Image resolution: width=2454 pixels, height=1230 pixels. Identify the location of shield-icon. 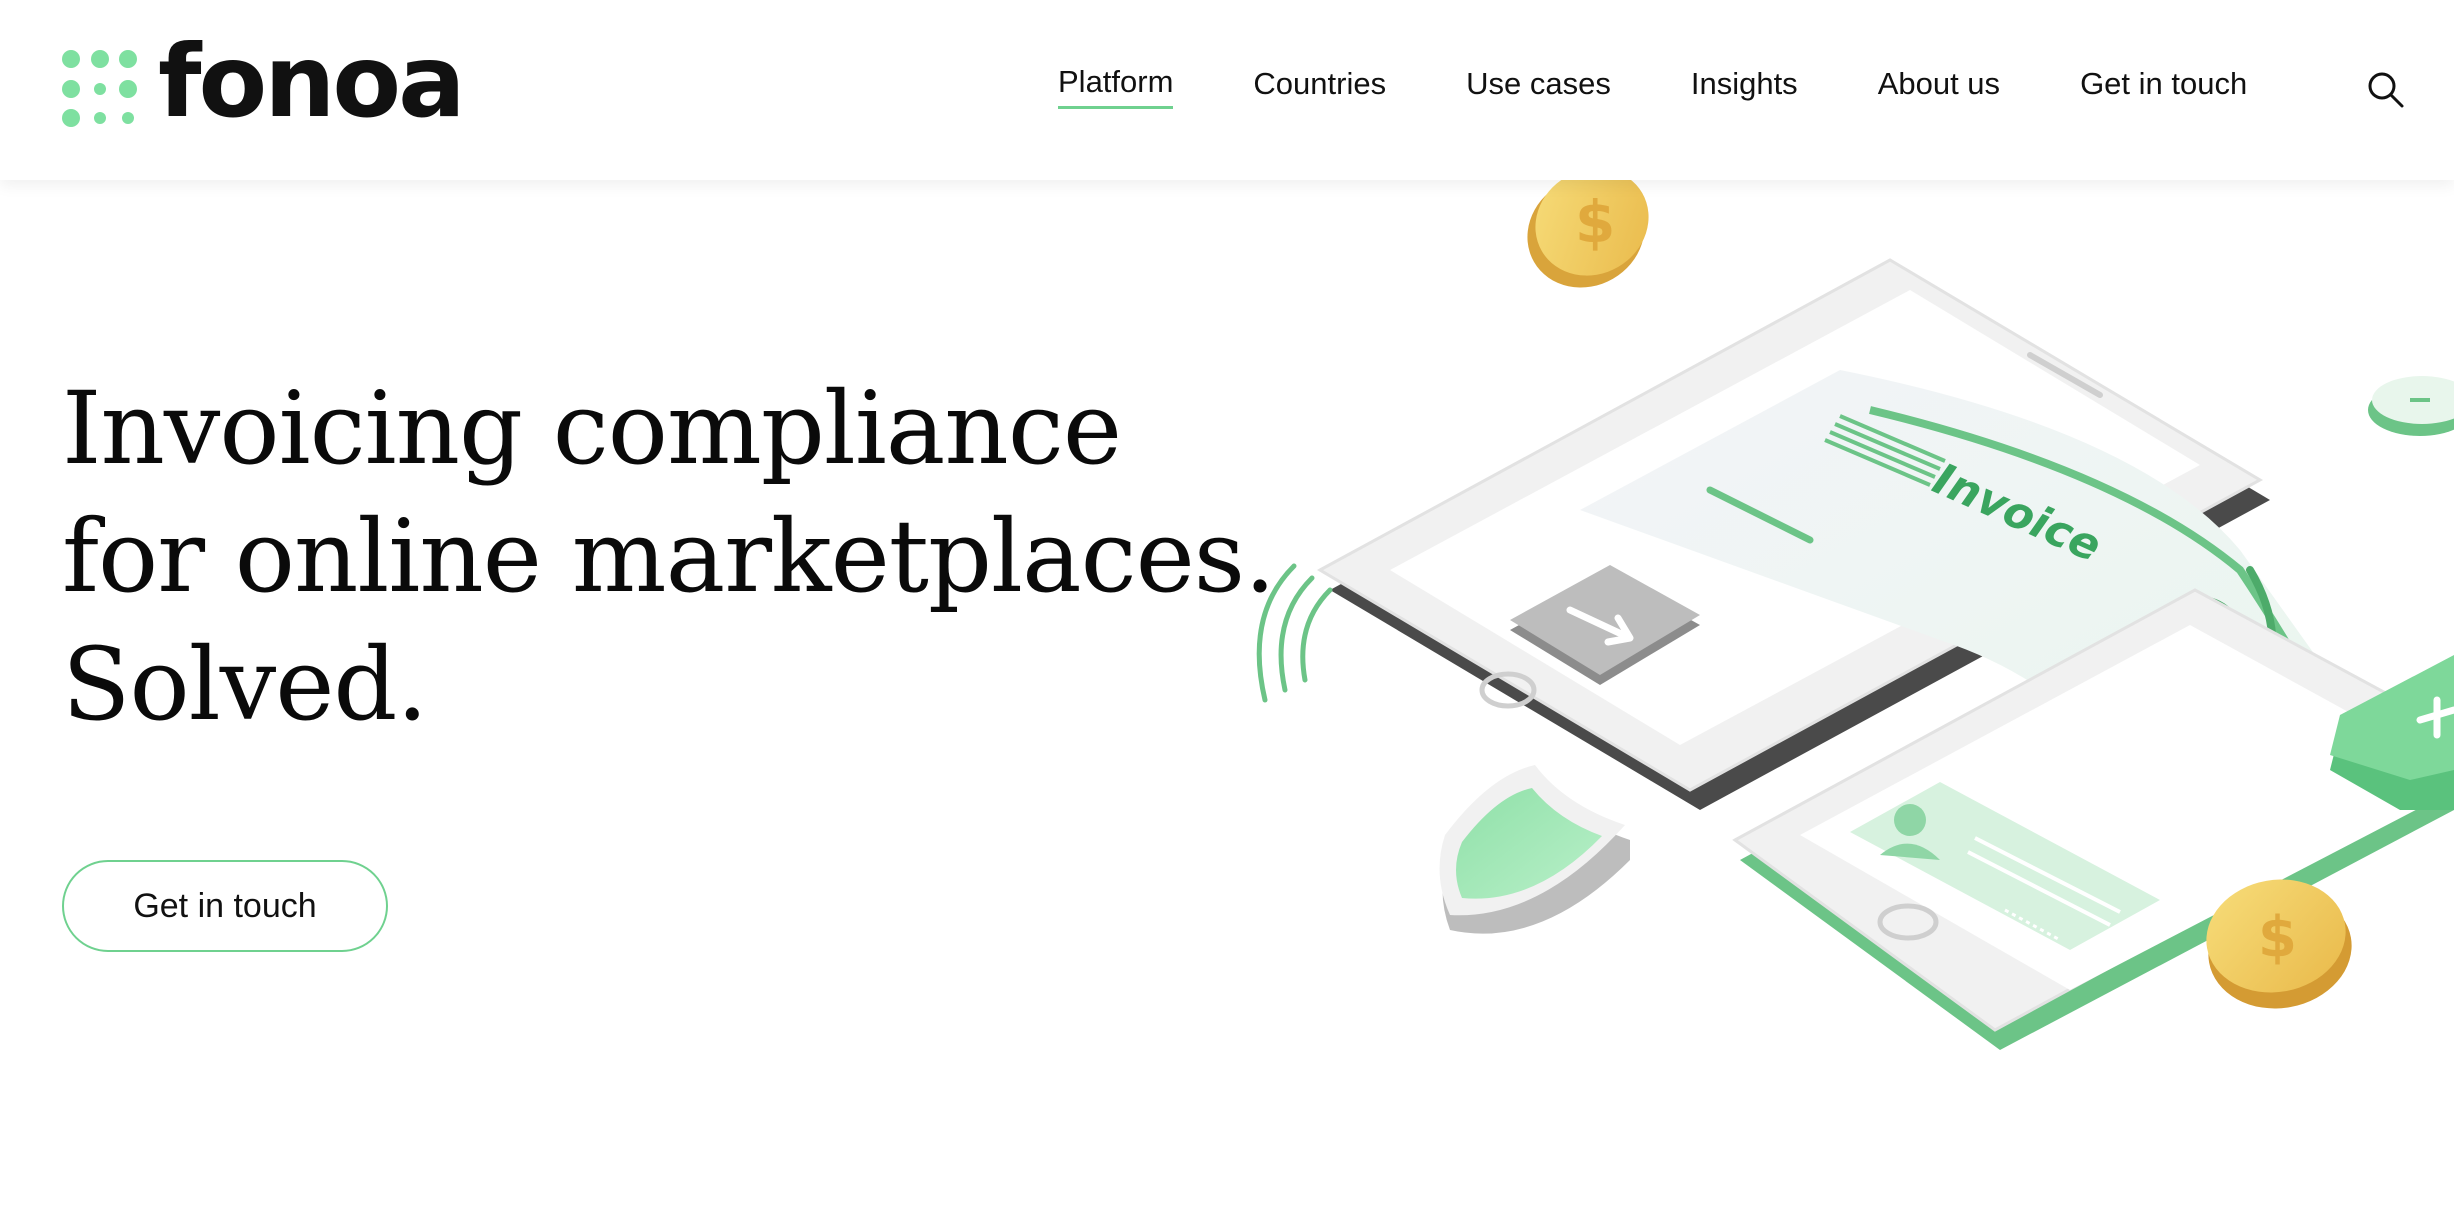
(1534, 849).